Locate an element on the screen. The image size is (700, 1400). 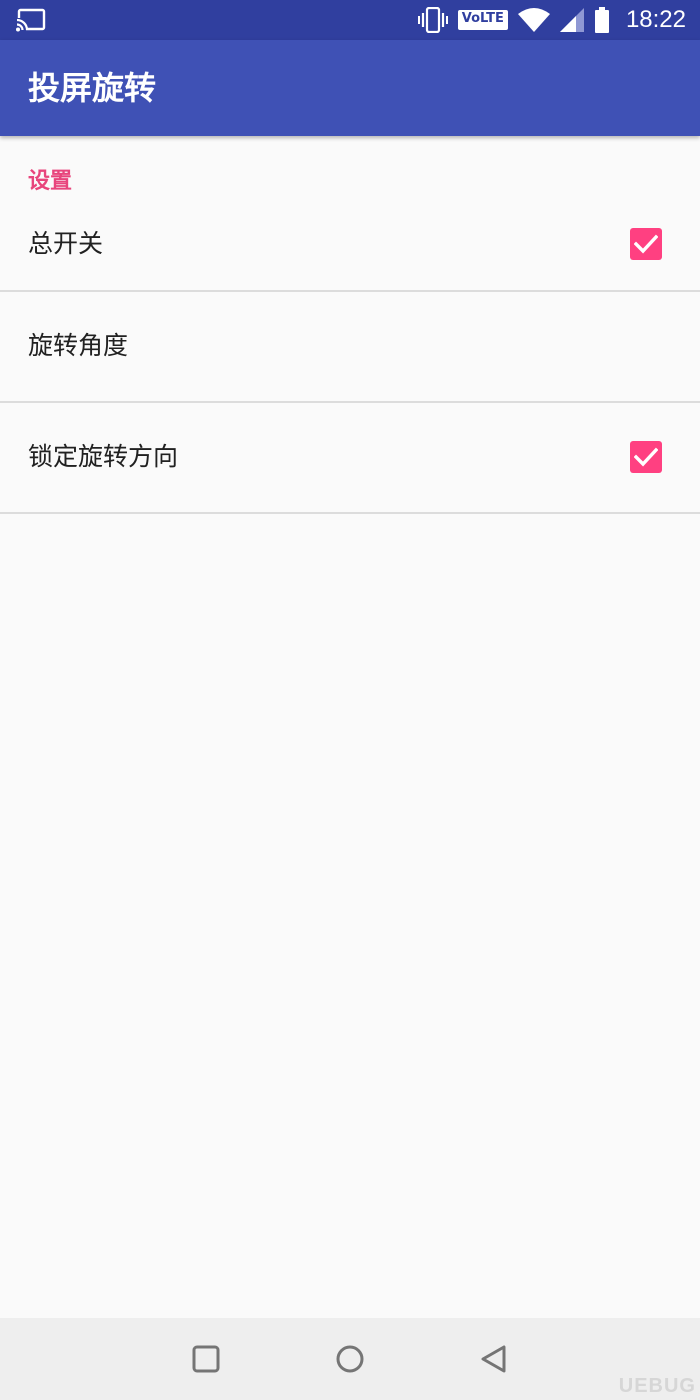
lock-orientation-checkbox is located at coordinates (646, 457).